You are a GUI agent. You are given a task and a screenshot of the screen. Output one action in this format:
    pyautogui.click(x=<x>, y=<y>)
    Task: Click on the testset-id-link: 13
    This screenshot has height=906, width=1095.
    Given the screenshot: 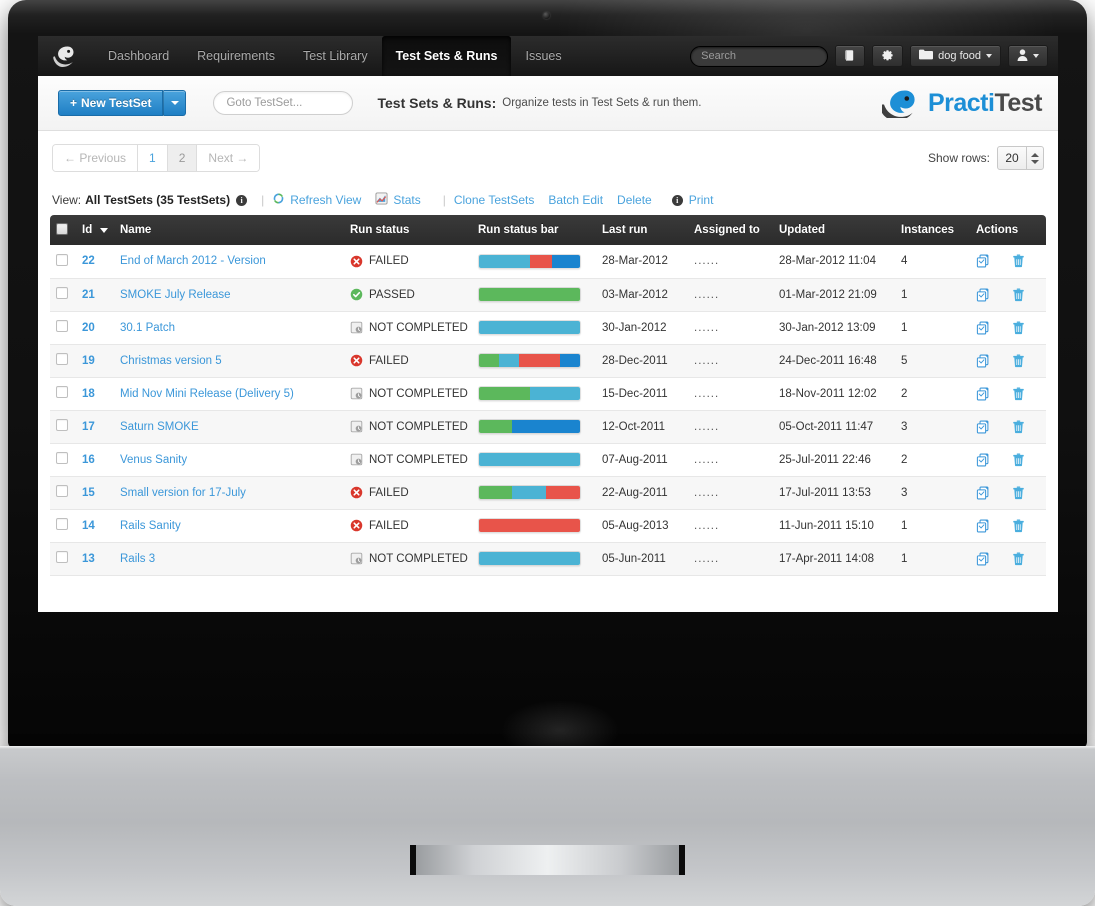 What is the action you would take?
    pyautogui.click(x=88, y=559)
    